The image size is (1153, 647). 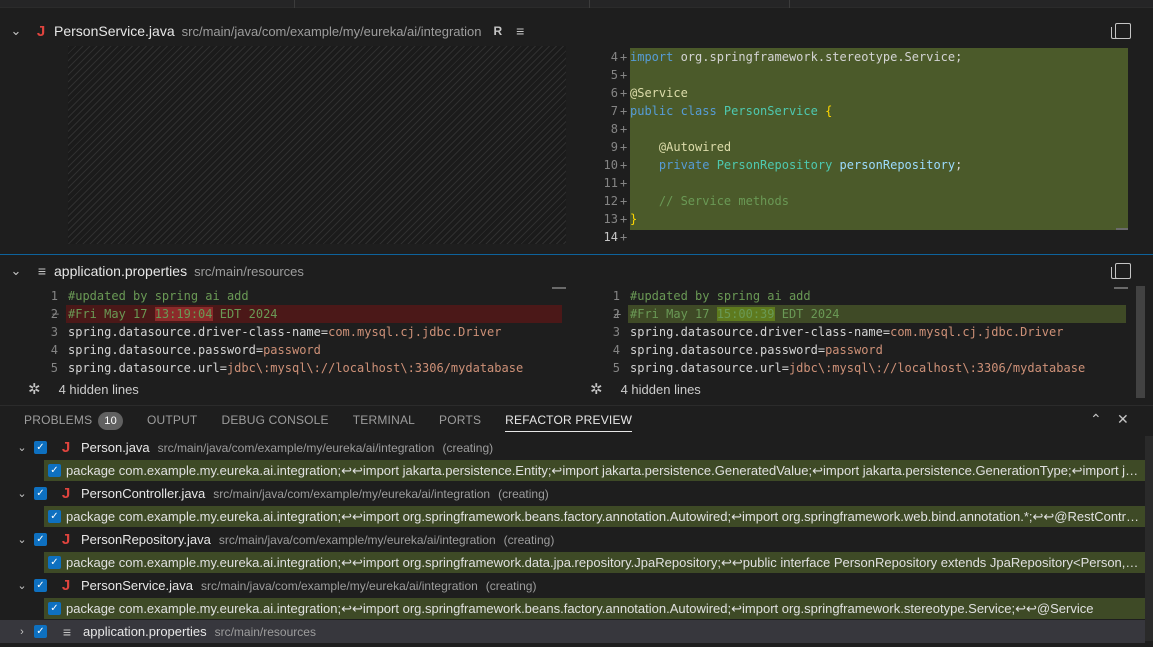 What do you see at coordinates (73, 420) in the screenshot?
I see `tab-problems: PROBLEMS 10` at bounding box center [73, 420].